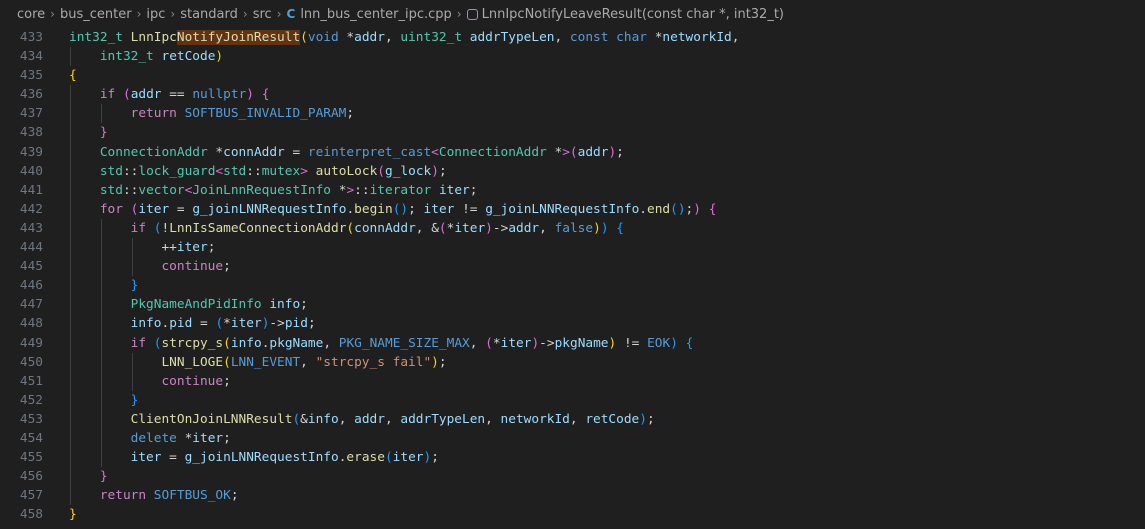 Image resolution: width=1145 pixels, height=529 pixels. Describe the element at coordinates (572, 95) in the screenshot. I see `code-line: 436 if (addr == nullptr) {` at that location.